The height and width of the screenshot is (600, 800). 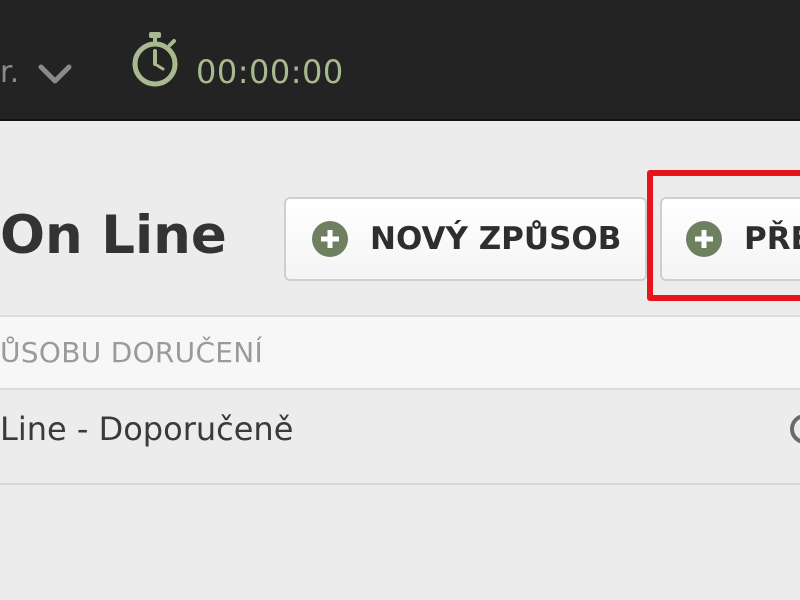 What do you see at coordinates (270, 72) in the screenshot?
I see `session-timer: 00:00:00` at bounding box center [270, 72].